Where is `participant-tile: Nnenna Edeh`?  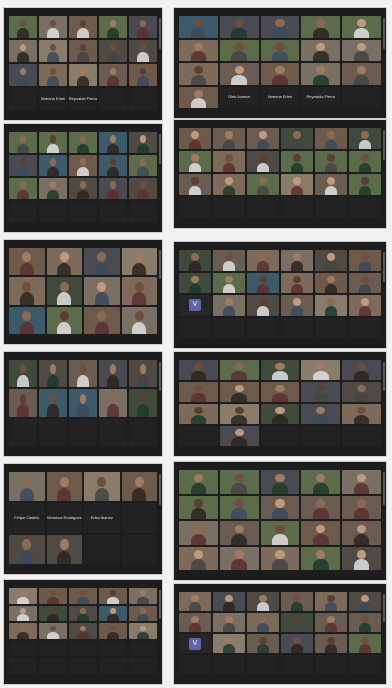
participant-tile: Nnenna Edeh is located at coordinates (280, 97).